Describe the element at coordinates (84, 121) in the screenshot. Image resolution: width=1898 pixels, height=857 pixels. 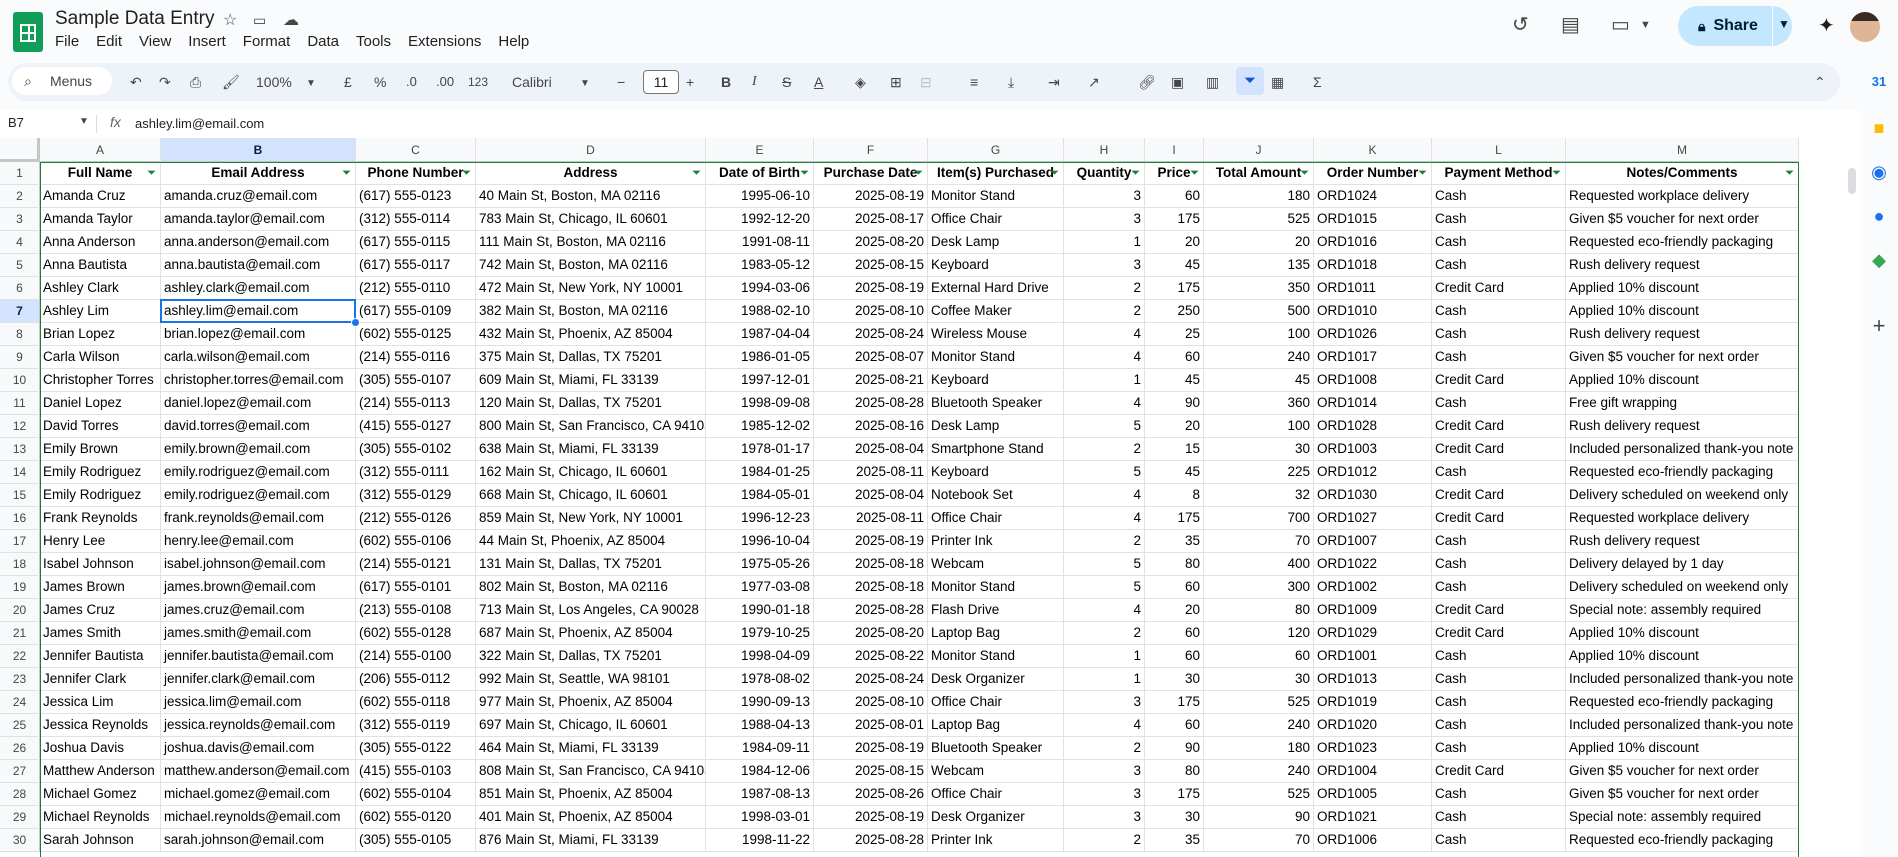
I see `name-box-caret-icon: ▼` at that location.